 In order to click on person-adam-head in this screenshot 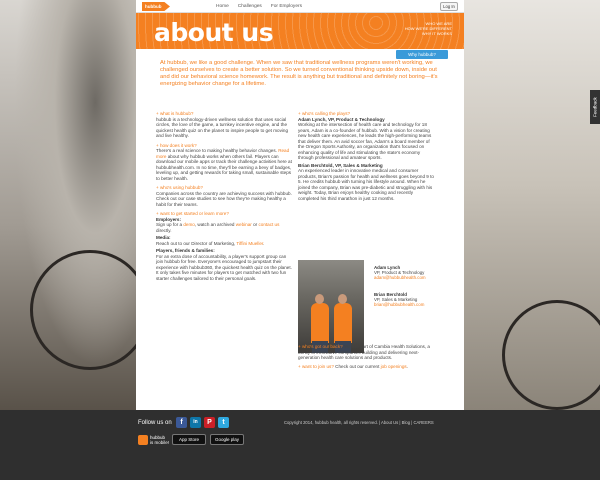, I will do `click(319, 299)`.